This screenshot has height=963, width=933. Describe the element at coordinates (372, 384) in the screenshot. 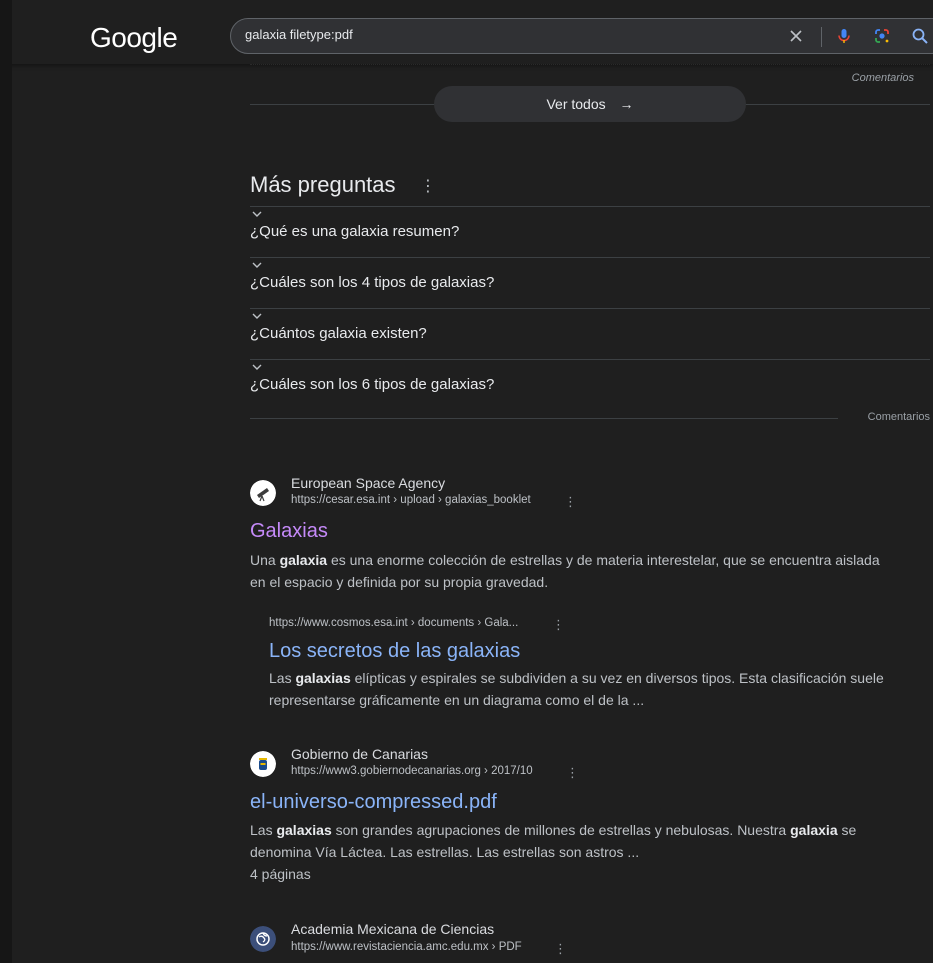

I see `question-text: ¿Cuáles son los 6 tipos de galaxias?` at that location.